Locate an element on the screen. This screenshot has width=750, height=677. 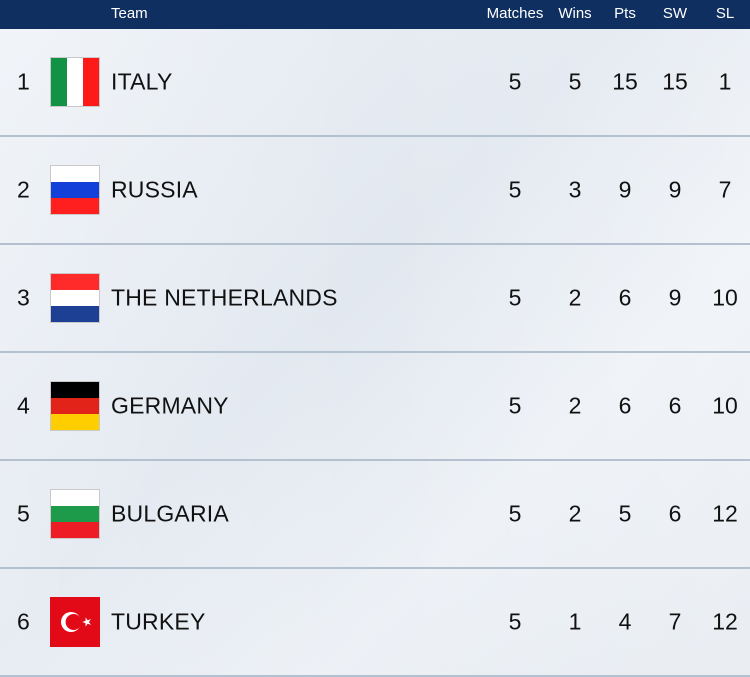
germany-flag-icon is located at coordinates (75, 406).